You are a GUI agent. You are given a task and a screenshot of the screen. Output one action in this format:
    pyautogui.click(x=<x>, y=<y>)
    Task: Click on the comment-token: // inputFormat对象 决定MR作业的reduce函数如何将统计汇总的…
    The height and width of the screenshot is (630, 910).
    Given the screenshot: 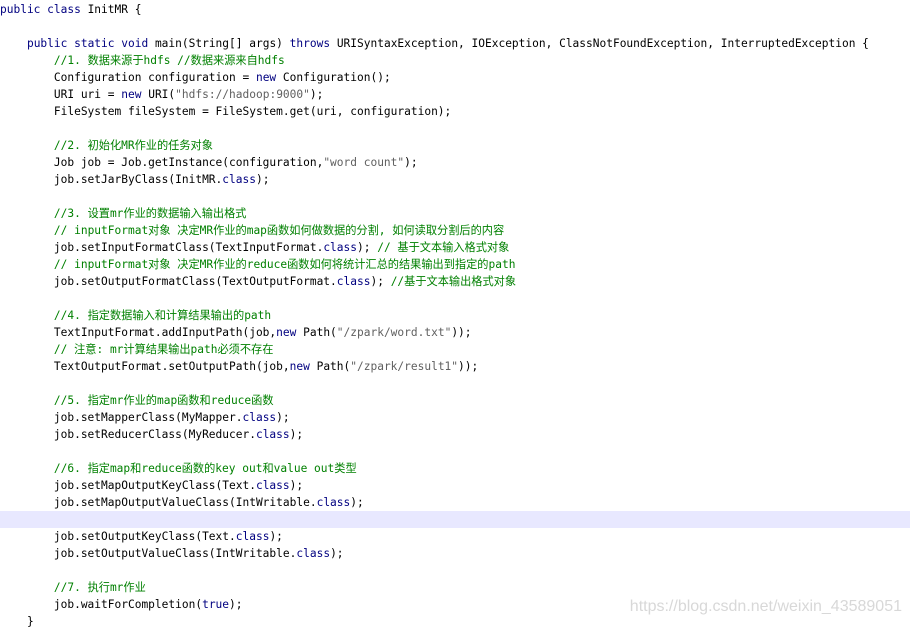 What is the action you would take?
    pyautogui.click(x=284, y=264)
    